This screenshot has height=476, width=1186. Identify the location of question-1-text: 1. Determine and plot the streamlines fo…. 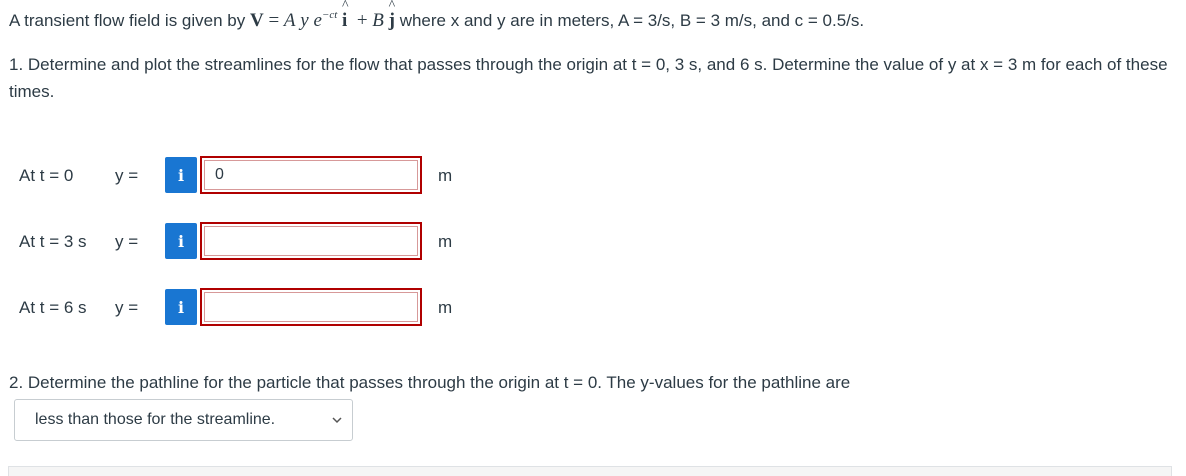
(588, 78).